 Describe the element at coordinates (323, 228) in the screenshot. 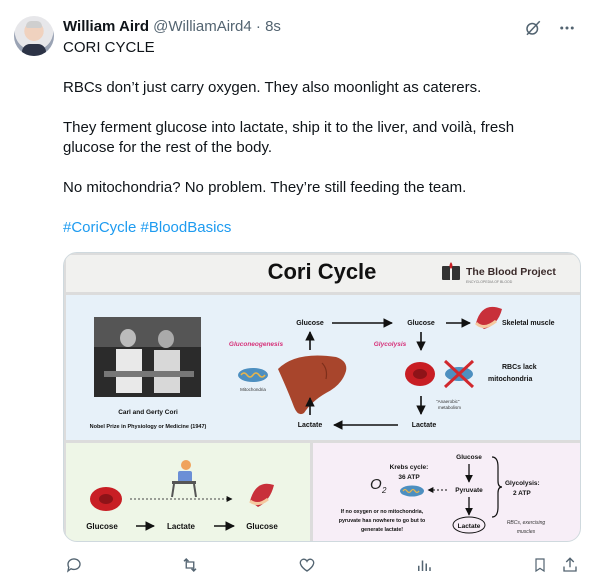

I see `hashtag-row: #CoriCycle #BloodBasics` at that location.